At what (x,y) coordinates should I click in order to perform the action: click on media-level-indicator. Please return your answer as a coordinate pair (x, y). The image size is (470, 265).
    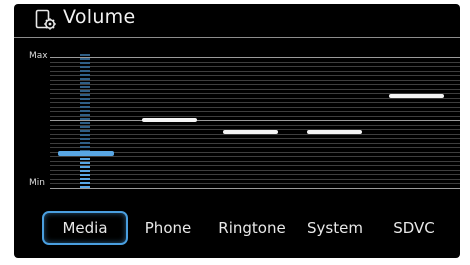
    Looking at the image, I should click on (86, 153).